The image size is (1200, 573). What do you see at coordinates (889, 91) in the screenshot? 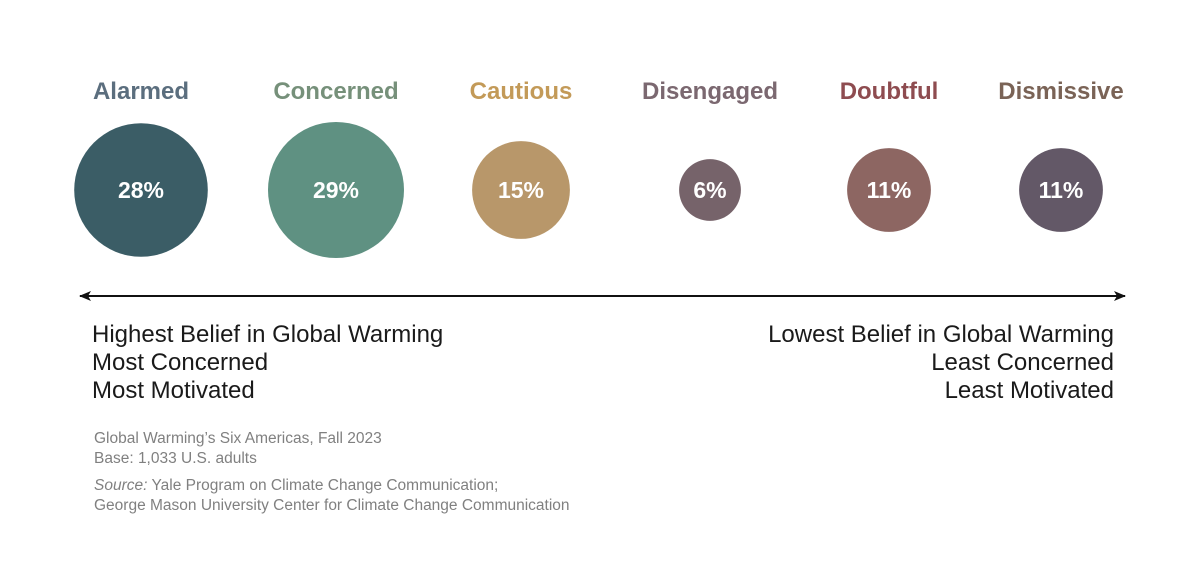
I see `segment-label-doubtful: Doubtful` at bounding box center [889, 91].